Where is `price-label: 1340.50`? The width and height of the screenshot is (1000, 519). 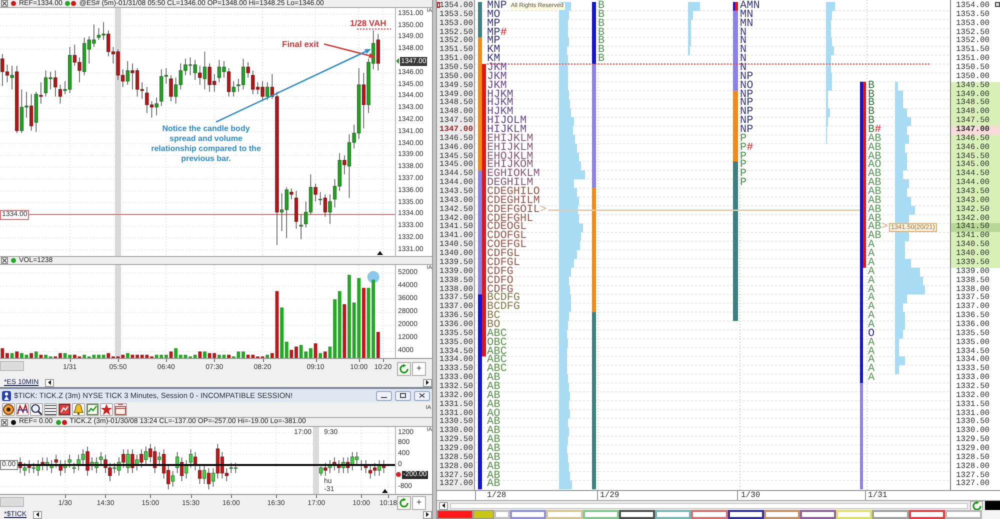
price-label: 1340.50 is located at coordinates (456, 245).